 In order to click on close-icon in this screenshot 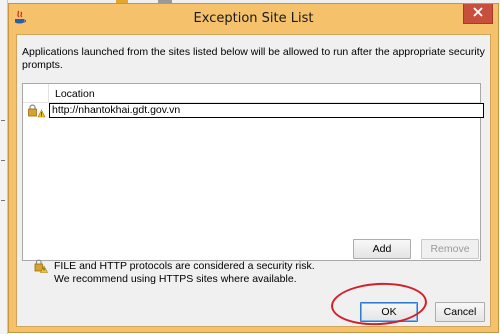, I will do `click(478, 13)`.